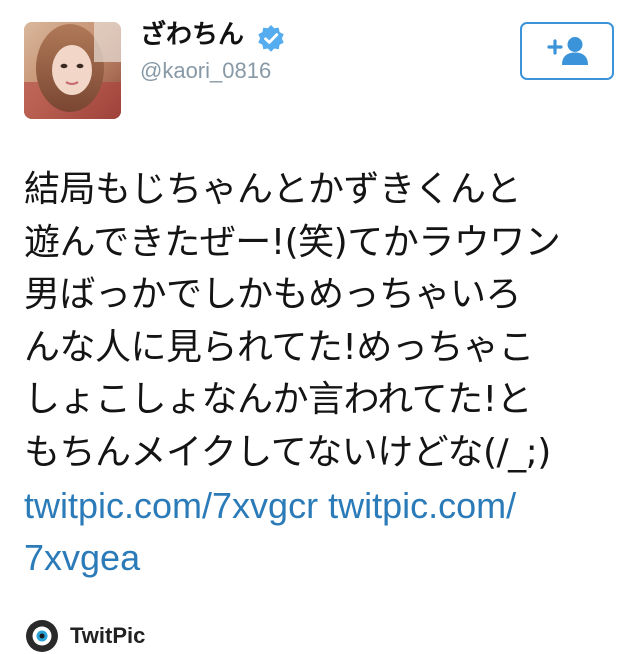  I want to click on tweet-links: twitpic.com/7xvgcr twitpic.com/ 7xvgea, so click(270, 532).